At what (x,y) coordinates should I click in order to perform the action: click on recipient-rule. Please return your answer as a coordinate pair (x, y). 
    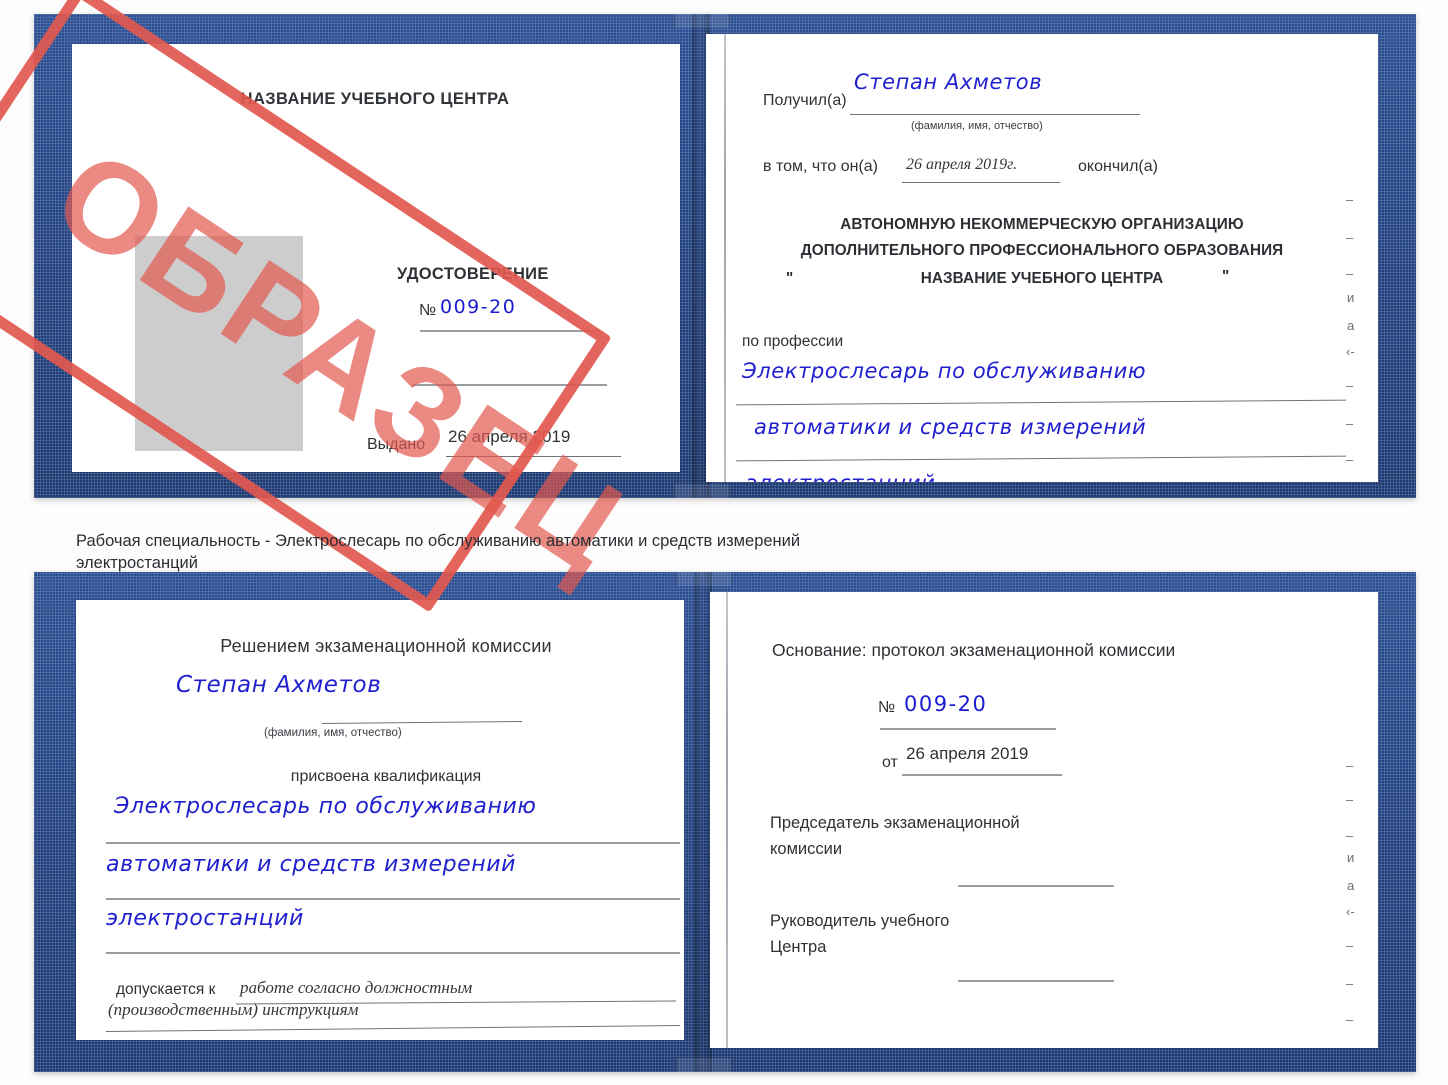
    Looking at the image, I should click on (995, 115).